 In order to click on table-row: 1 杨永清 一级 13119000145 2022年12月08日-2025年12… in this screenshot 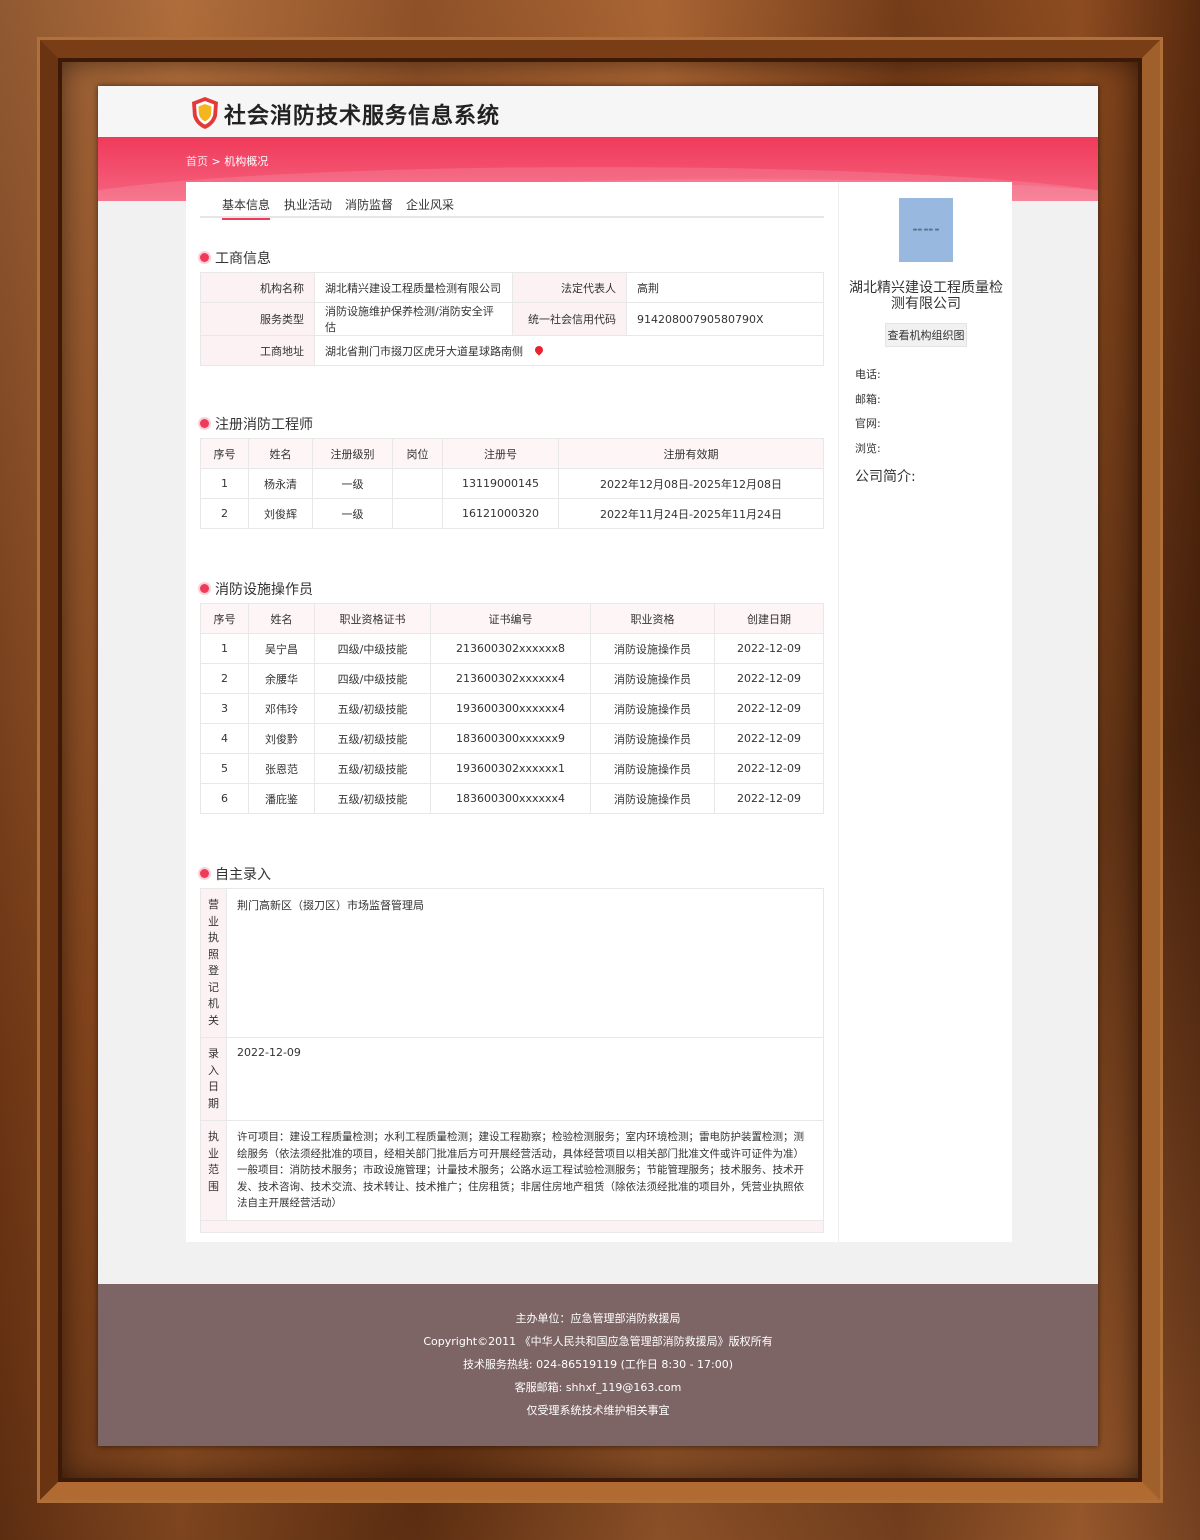, I will do `click(512, 483)`.